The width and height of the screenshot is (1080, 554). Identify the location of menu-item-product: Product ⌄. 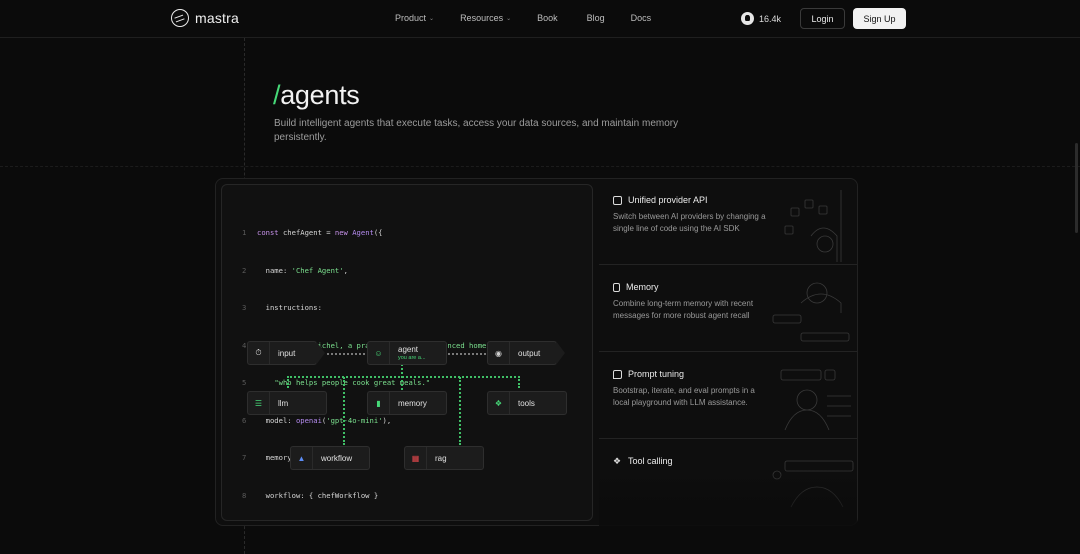
(414, 18).